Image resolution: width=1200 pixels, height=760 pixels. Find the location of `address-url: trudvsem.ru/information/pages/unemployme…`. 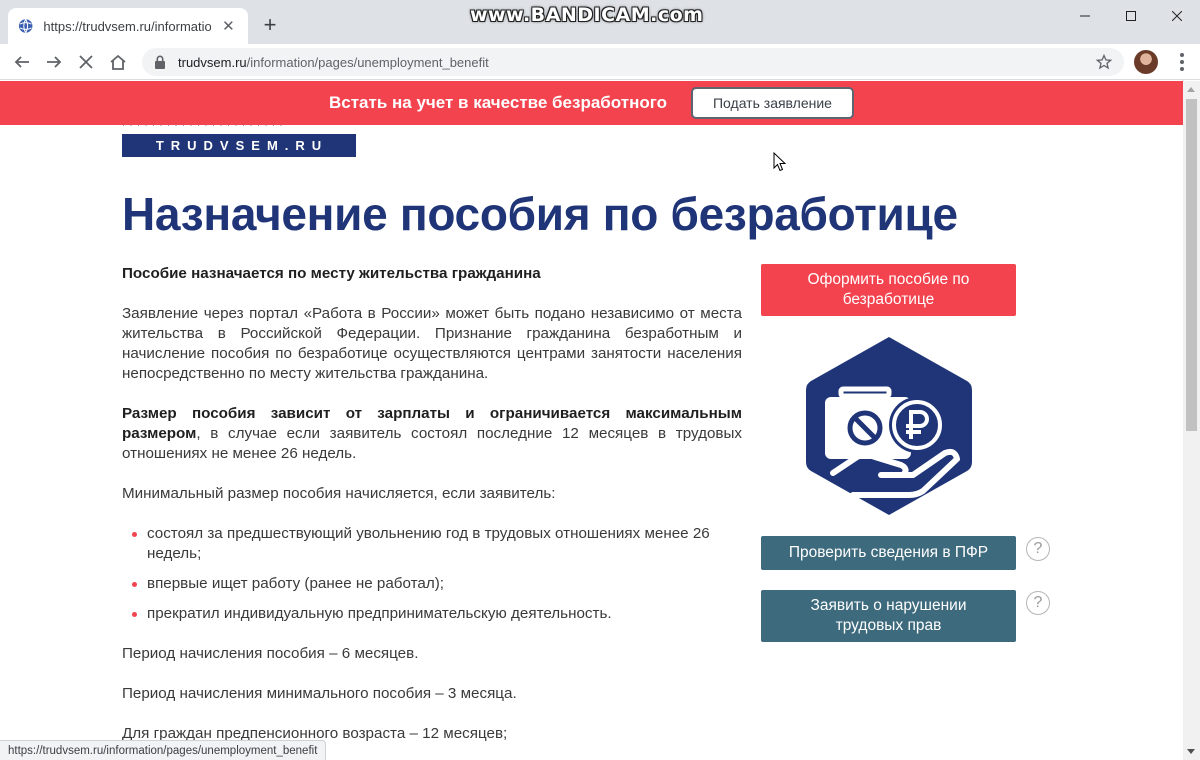

address-url: trudvsem.ru/information/pages/unemployme… is located at coordinates (333, 62).